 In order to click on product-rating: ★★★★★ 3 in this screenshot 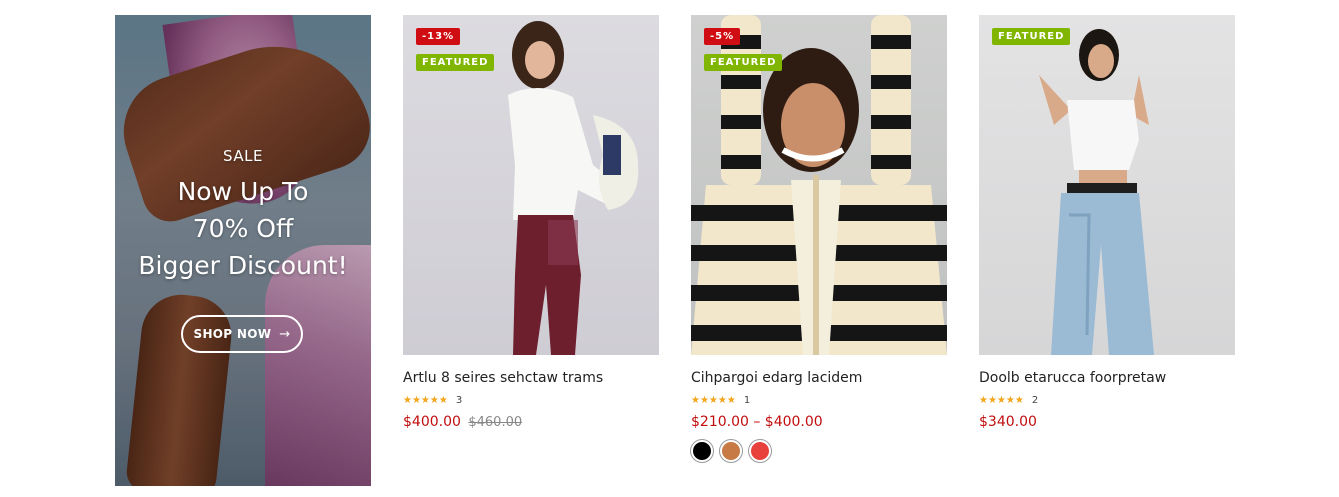, I will do `click(531, 400)`.